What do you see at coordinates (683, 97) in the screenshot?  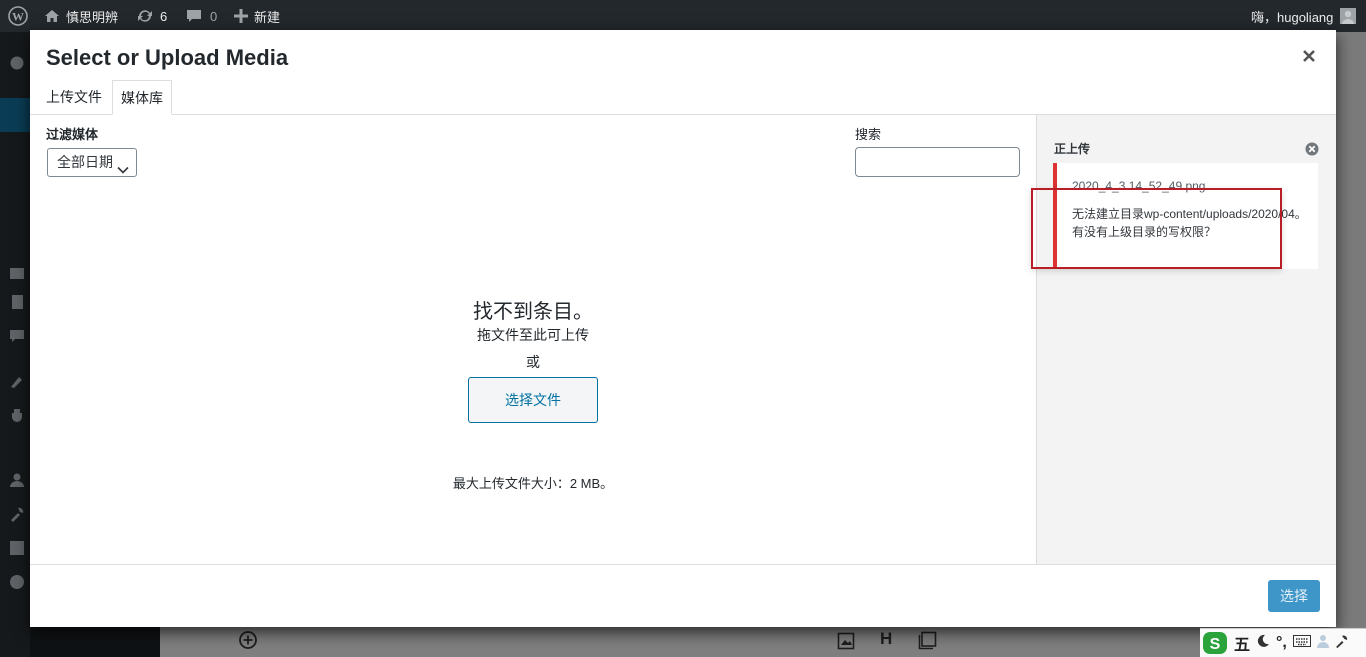 I see `media-router-tabs: 上传文件 媒体库` at bounding box center [683, 97].